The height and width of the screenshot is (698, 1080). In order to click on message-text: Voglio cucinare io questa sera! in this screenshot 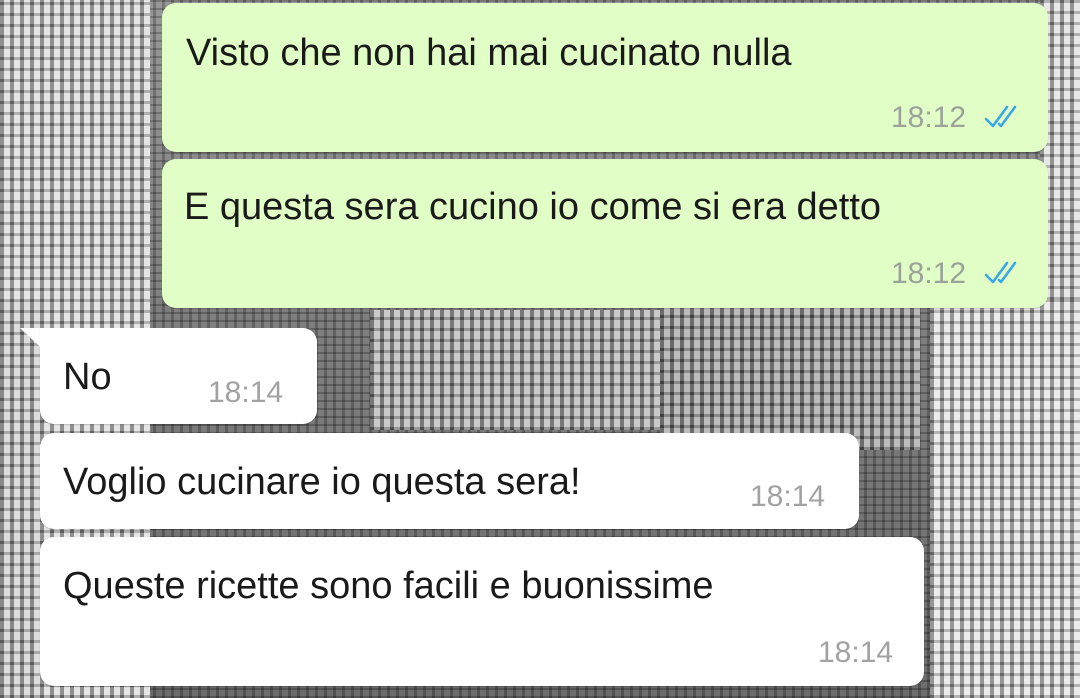, I will do `click(322, 482)`.